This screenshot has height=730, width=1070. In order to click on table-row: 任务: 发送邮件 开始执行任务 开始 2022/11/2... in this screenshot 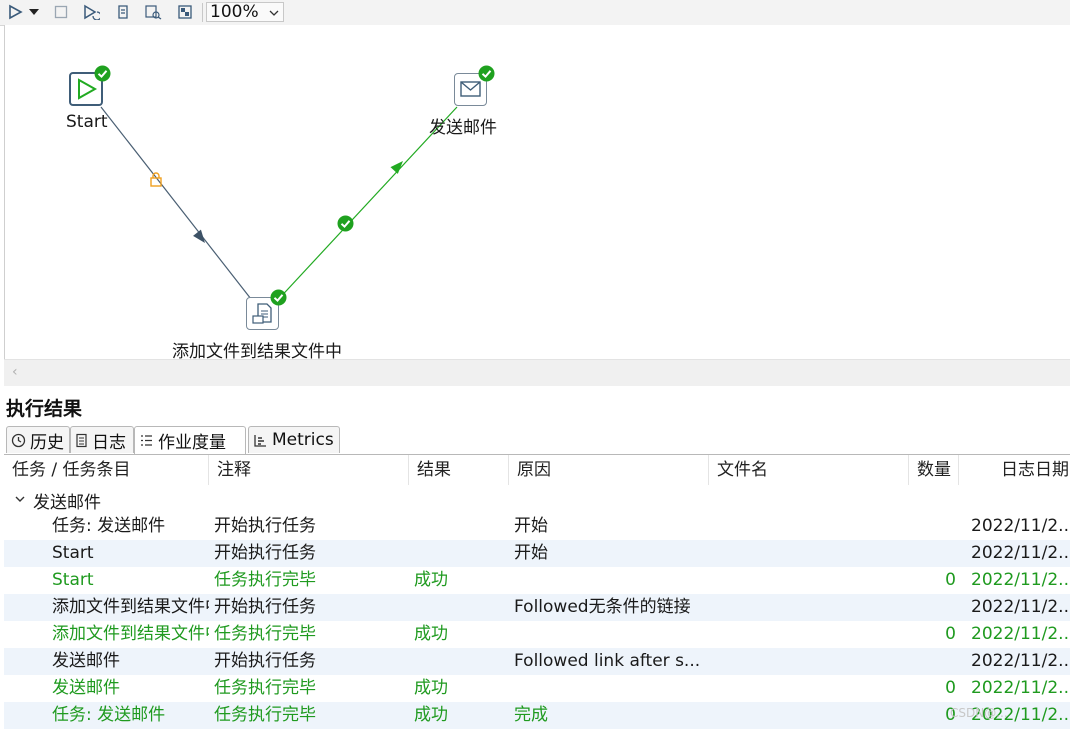, I will do `click(537, 526)`.